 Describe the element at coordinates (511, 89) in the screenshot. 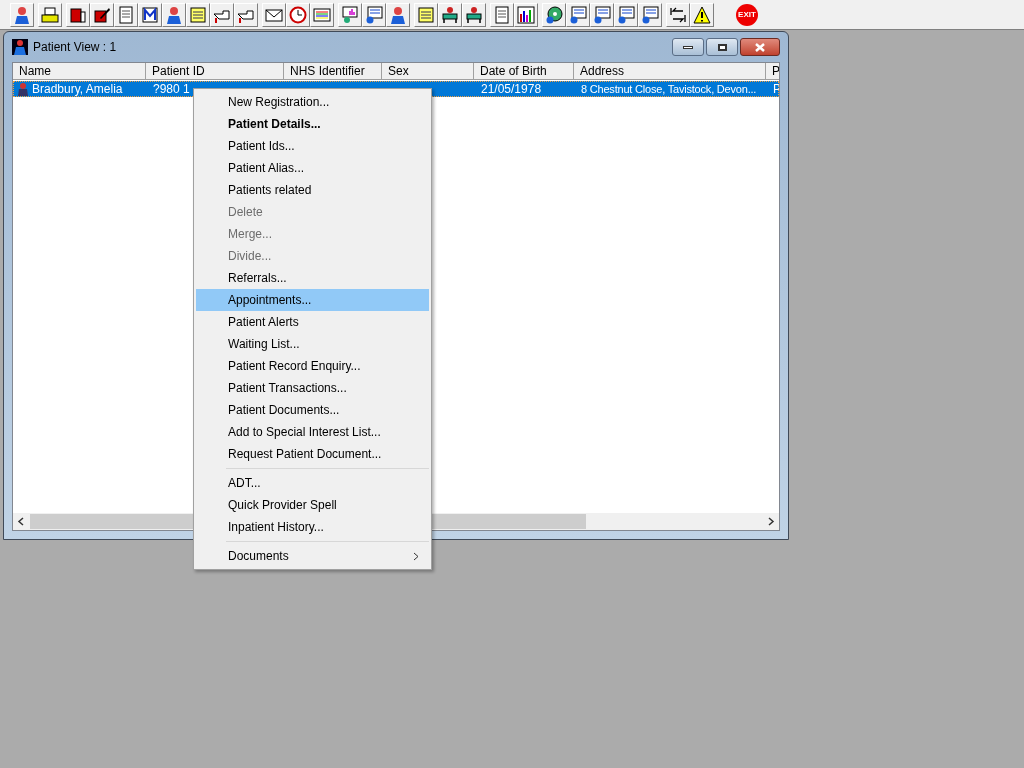

I see `table-cell-text: 21/05/1978` at that location.